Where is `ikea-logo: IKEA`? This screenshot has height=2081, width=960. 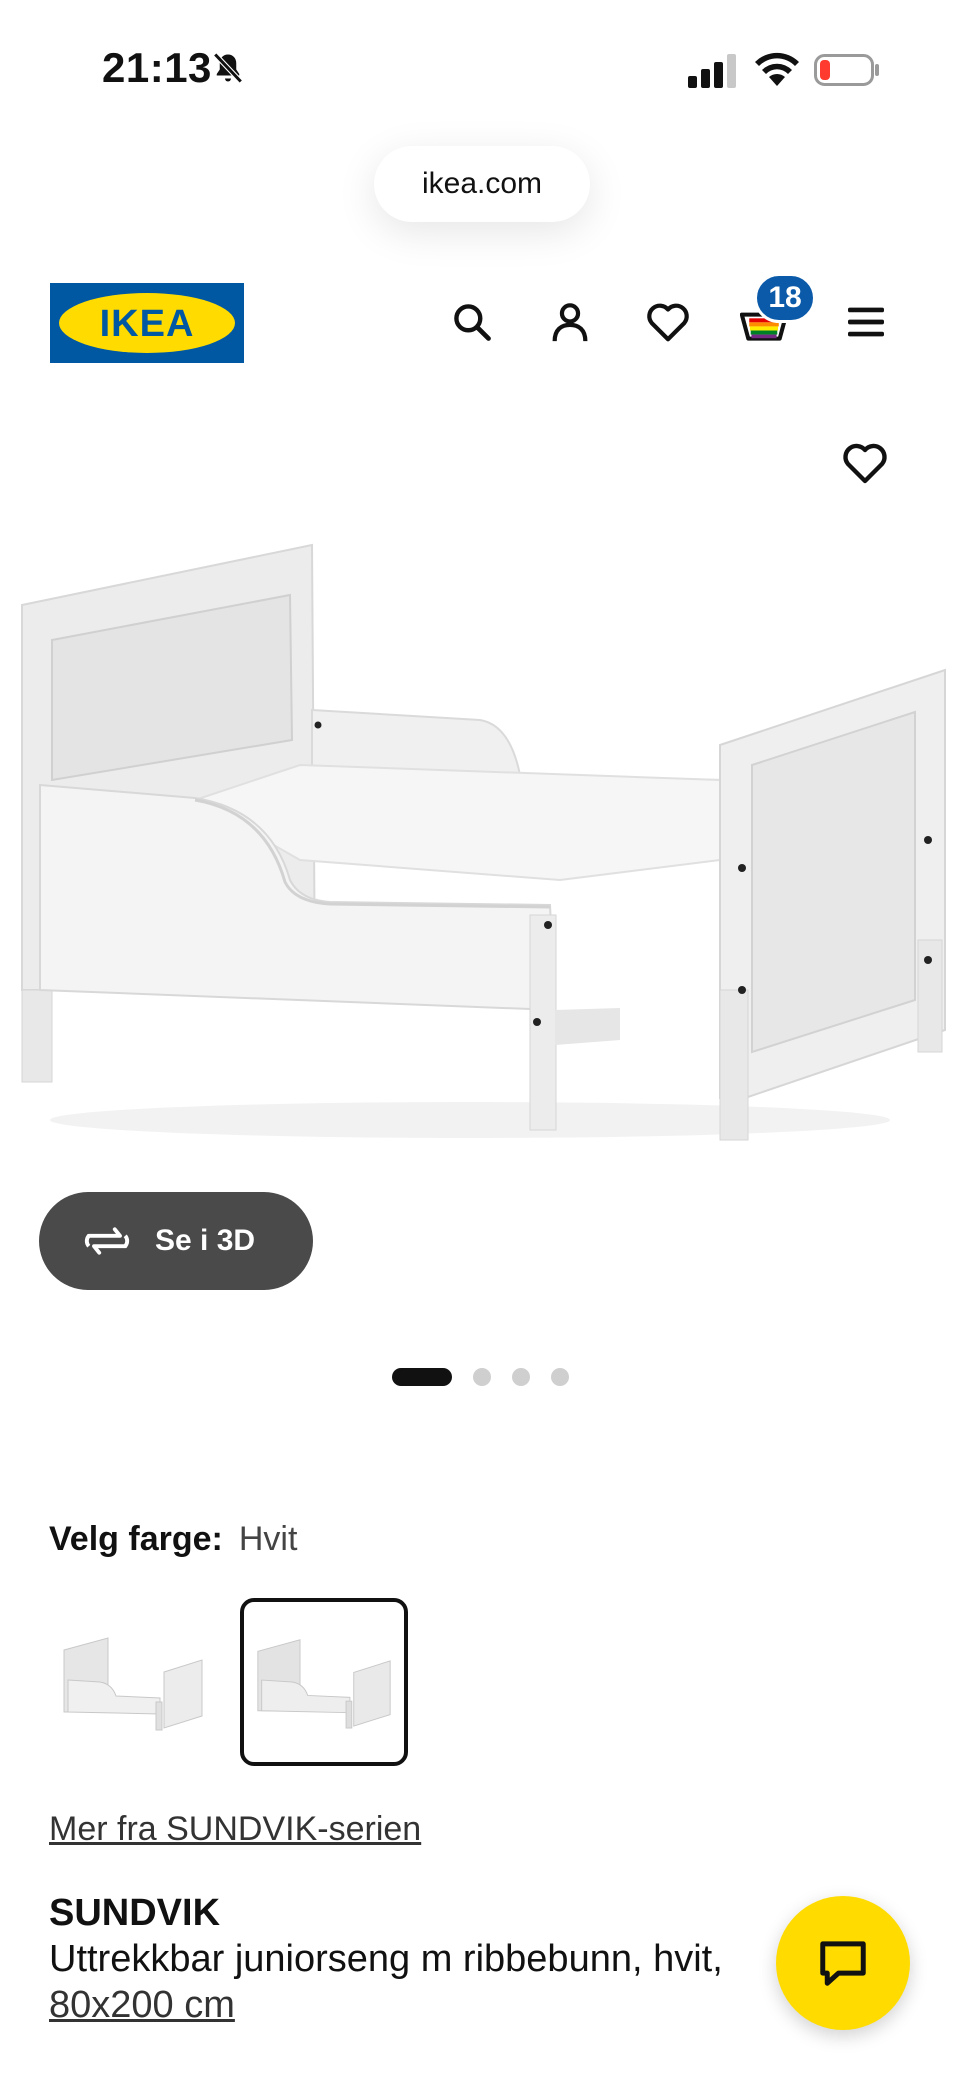
ikea-logo: IKEA is located at coordinates (147, 323).